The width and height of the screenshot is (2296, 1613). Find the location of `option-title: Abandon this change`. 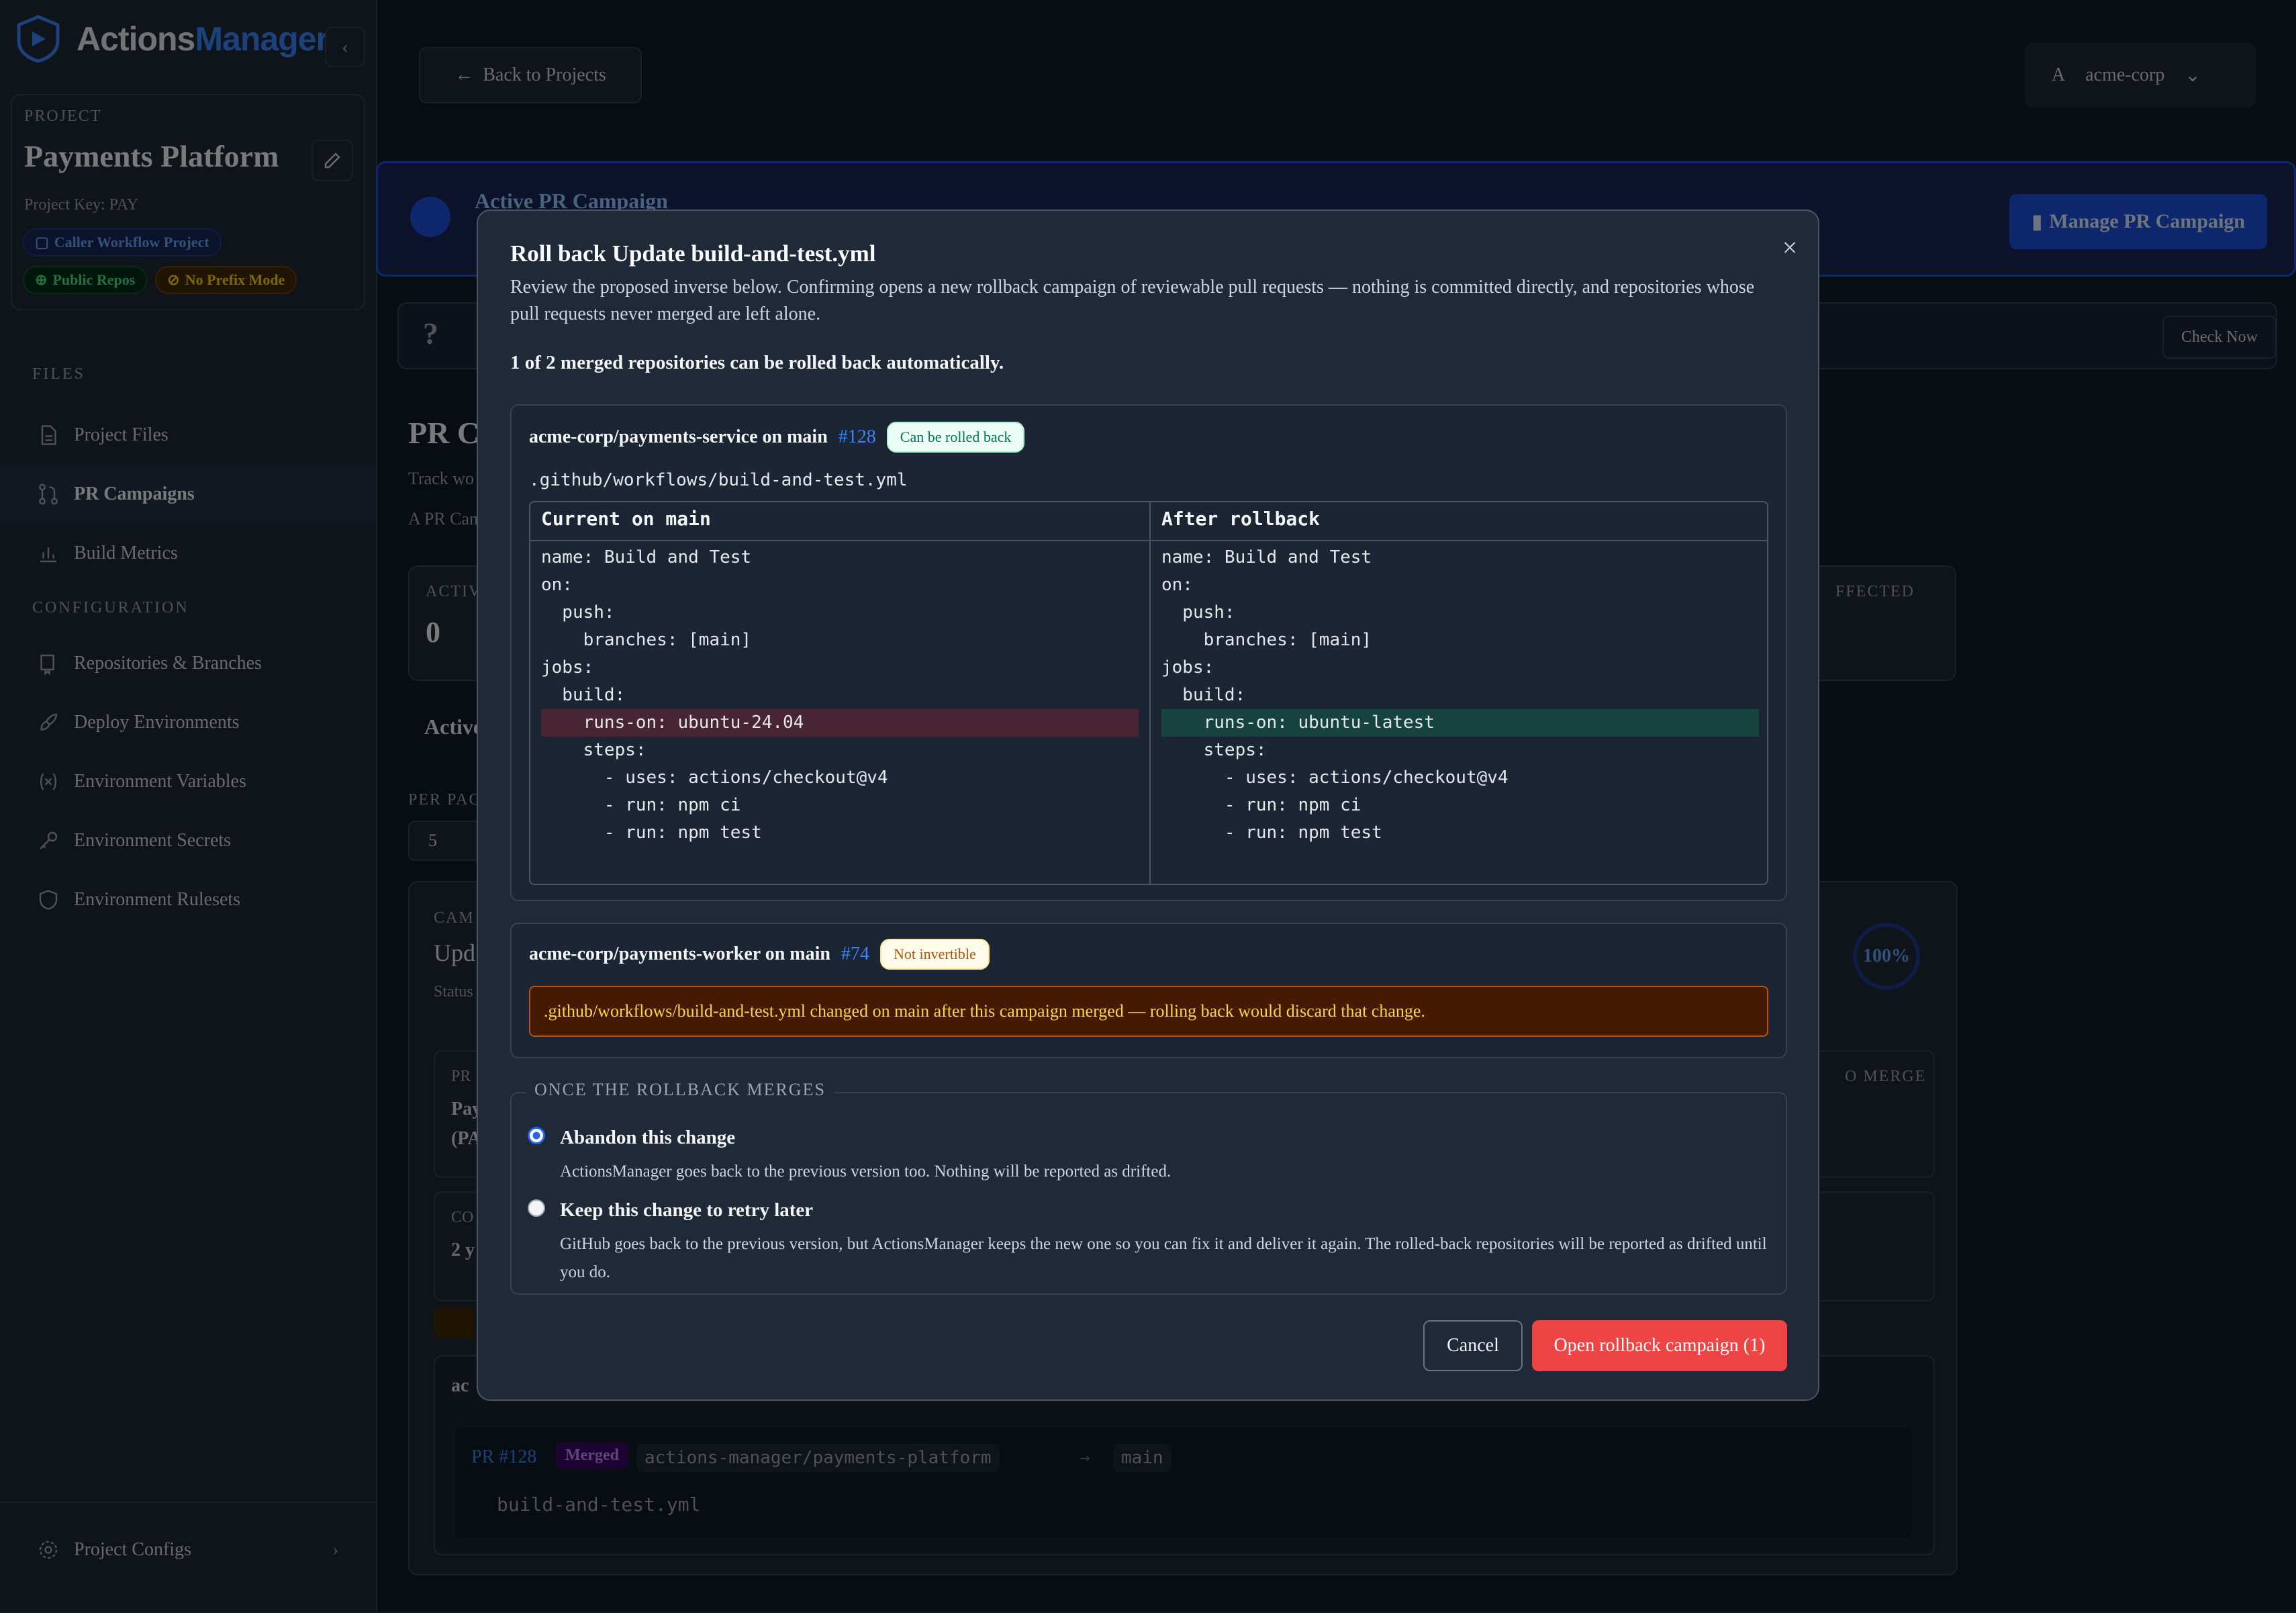

option-title: Abandon this change is located at coordinates (648, 1138).